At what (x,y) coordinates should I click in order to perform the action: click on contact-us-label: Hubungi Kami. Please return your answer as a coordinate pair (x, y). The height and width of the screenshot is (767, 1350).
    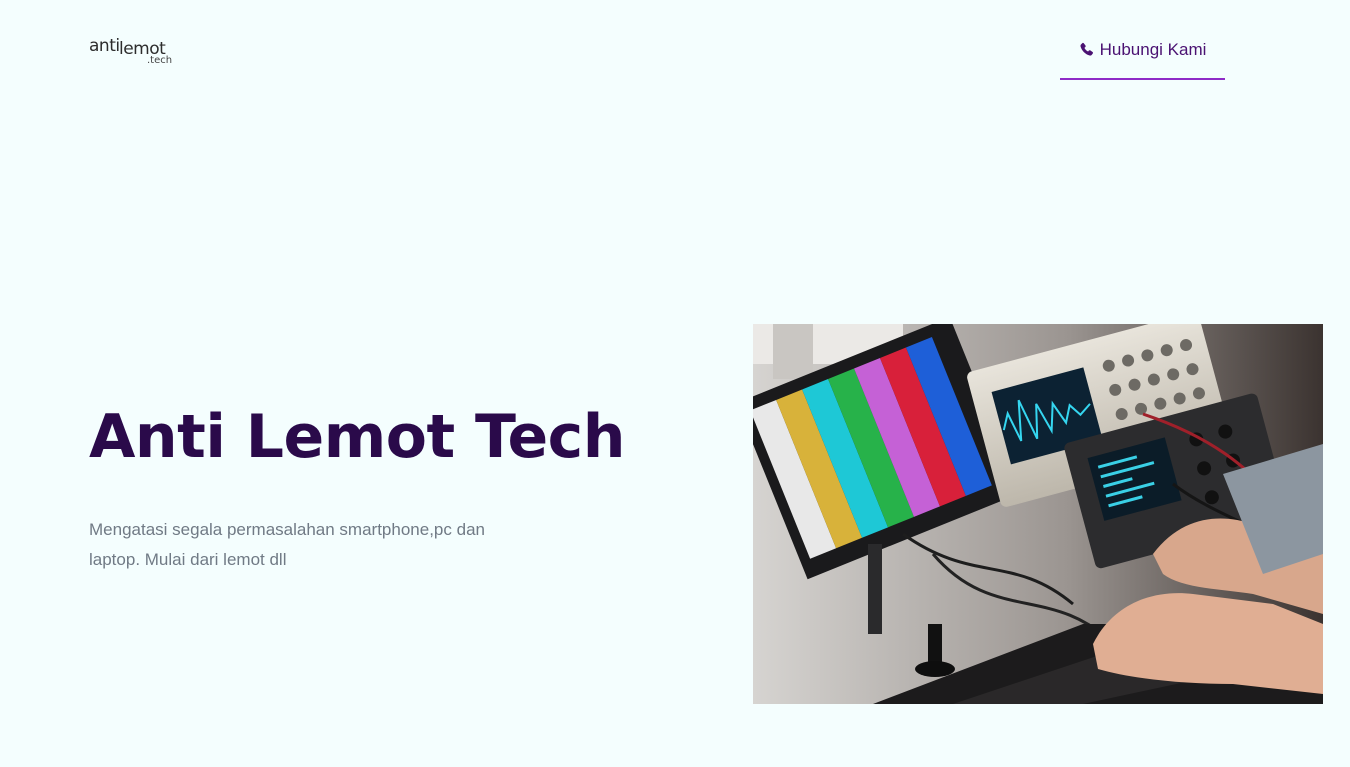
    Looking at the image, I should click on (1153, 49).